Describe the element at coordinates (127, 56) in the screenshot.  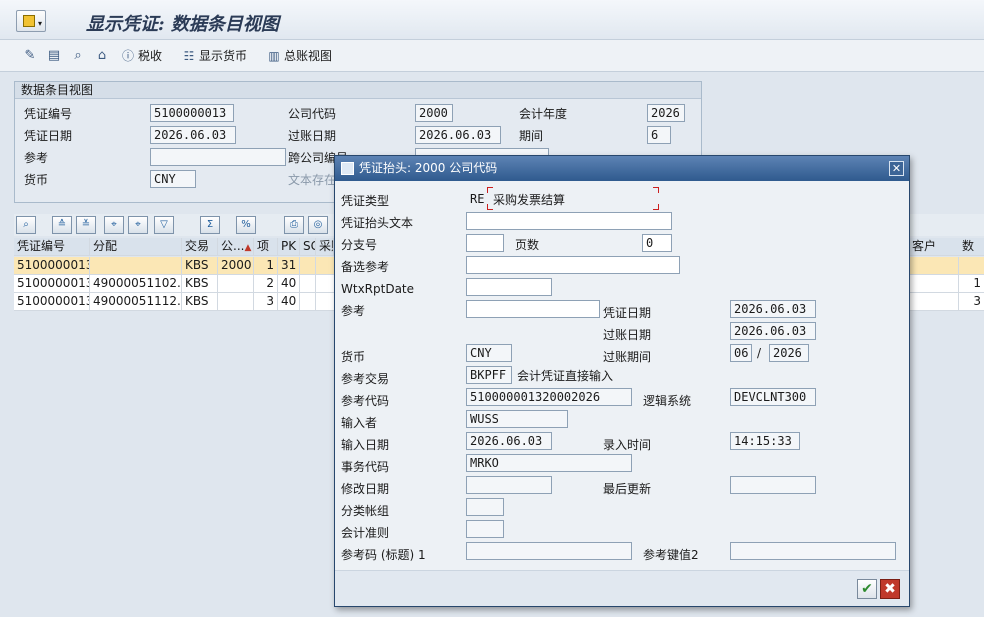
I see `info-icon: ⓘ` at that location.